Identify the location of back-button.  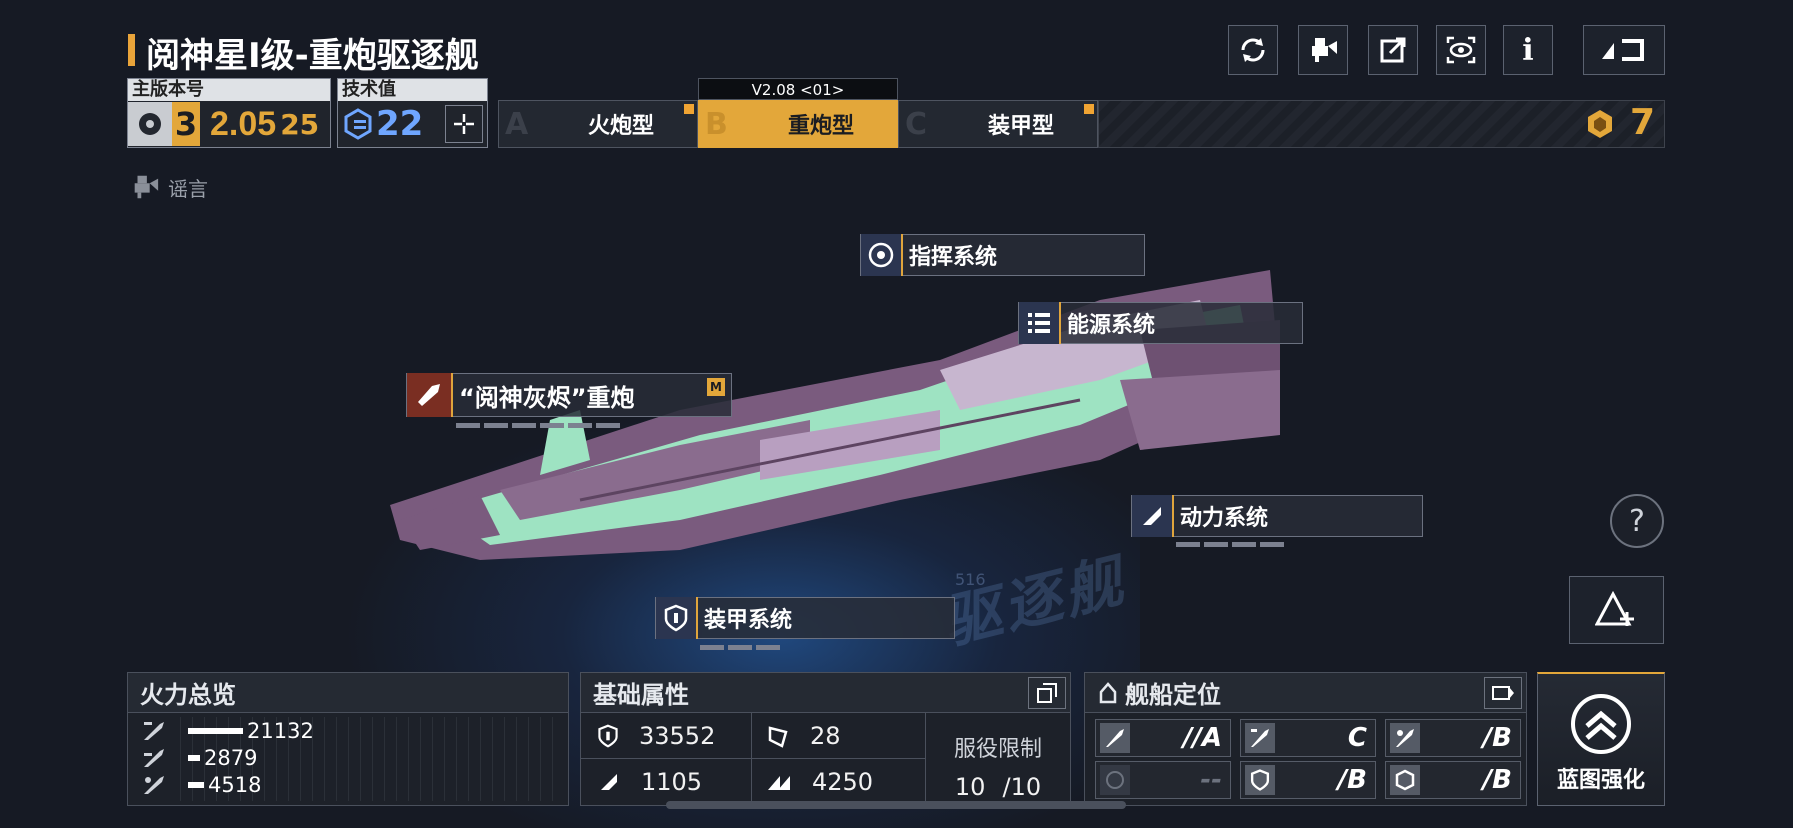
(1624, 50).